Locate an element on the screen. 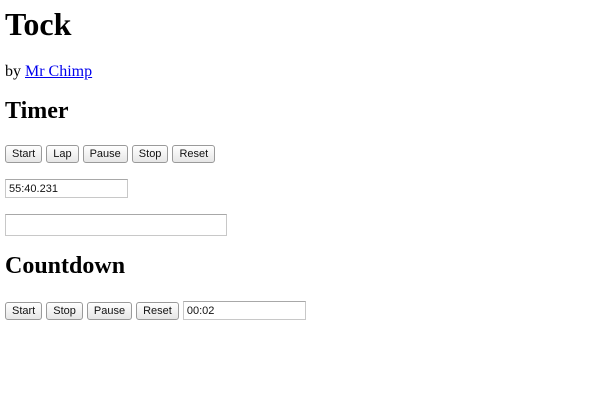 This screenshot has height=401, width=589. byline: by Mr Chimp is located at coordinates (48, 72).